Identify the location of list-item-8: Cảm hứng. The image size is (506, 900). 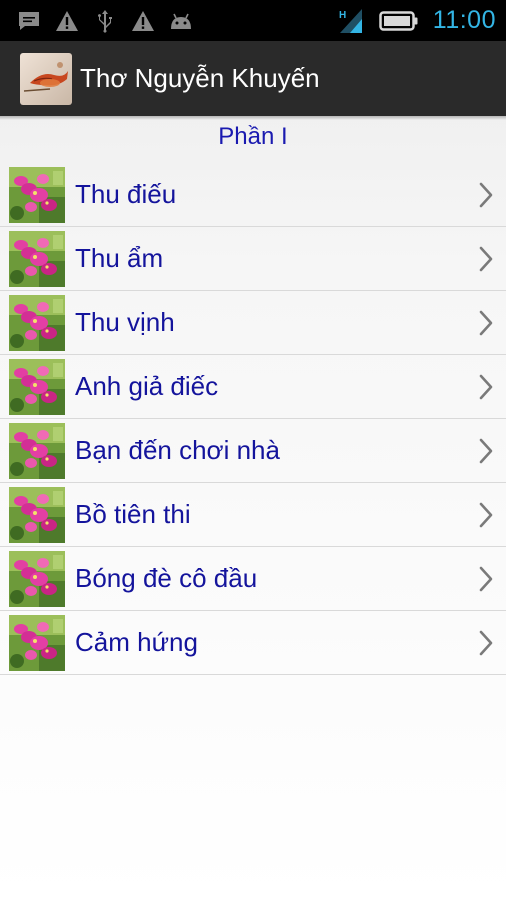
(253, 643).